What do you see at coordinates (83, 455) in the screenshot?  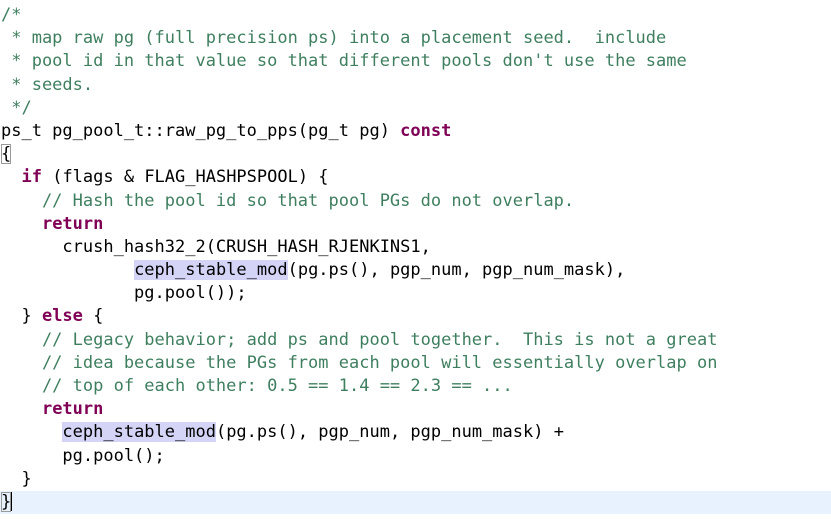 I see `code-text: pg.pool();` at bounding box center [83, 455].